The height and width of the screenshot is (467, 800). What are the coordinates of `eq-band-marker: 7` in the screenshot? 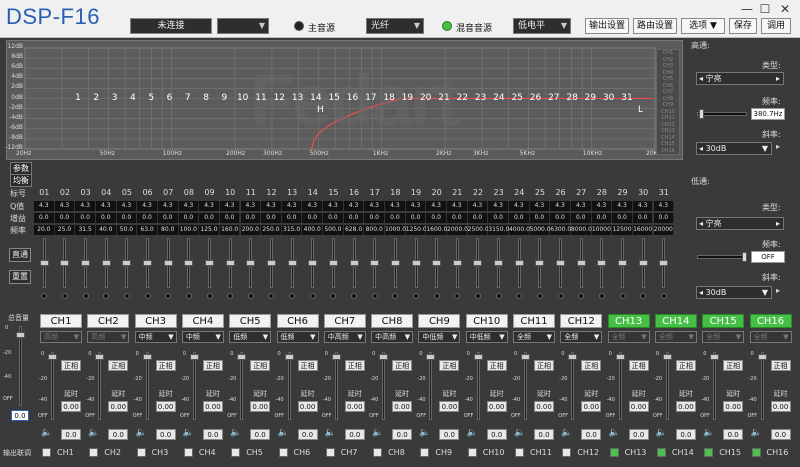 It's located at (188, 98).